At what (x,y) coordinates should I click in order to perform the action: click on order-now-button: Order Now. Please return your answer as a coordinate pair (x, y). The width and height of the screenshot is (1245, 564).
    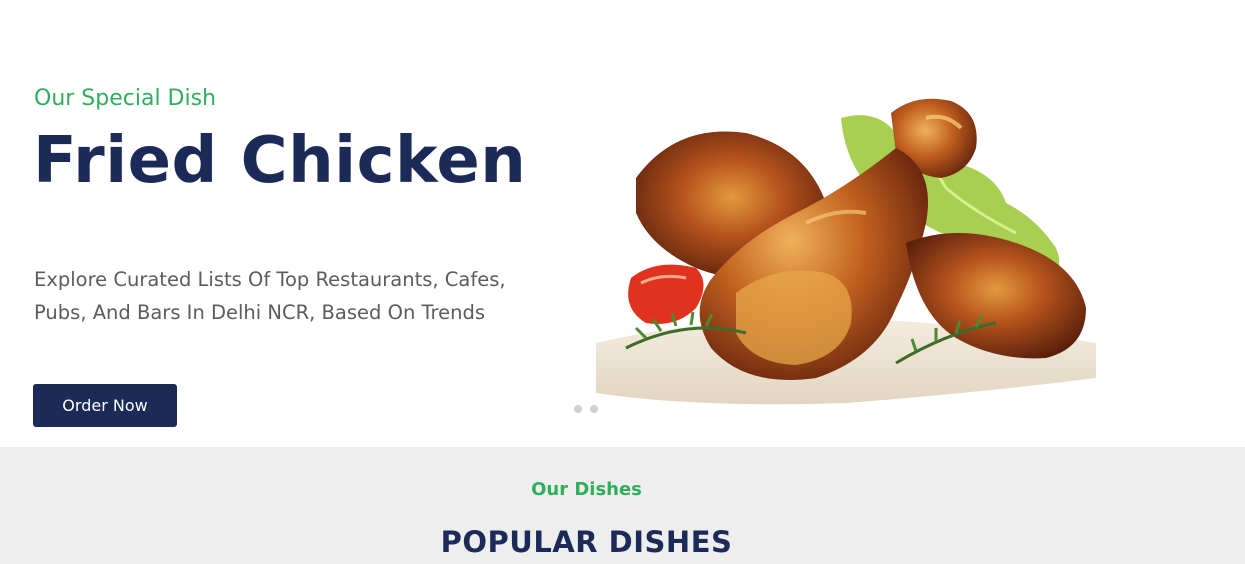
    Looking at the image, I should click on (105, 405).